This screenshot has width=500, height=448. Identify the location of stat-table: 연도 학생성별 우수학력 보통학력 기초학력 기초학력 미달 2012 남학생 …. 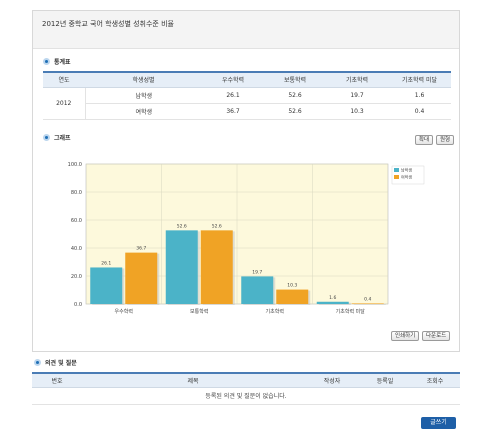
(247, 95).